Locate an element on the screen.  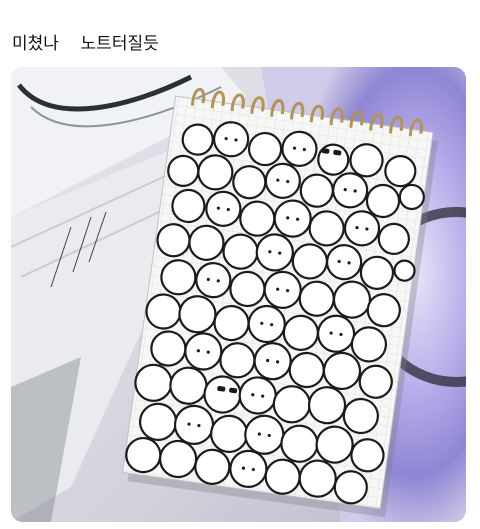
post-text: 미쳤나 노트터질듯 is located at coordinates (85, 44).